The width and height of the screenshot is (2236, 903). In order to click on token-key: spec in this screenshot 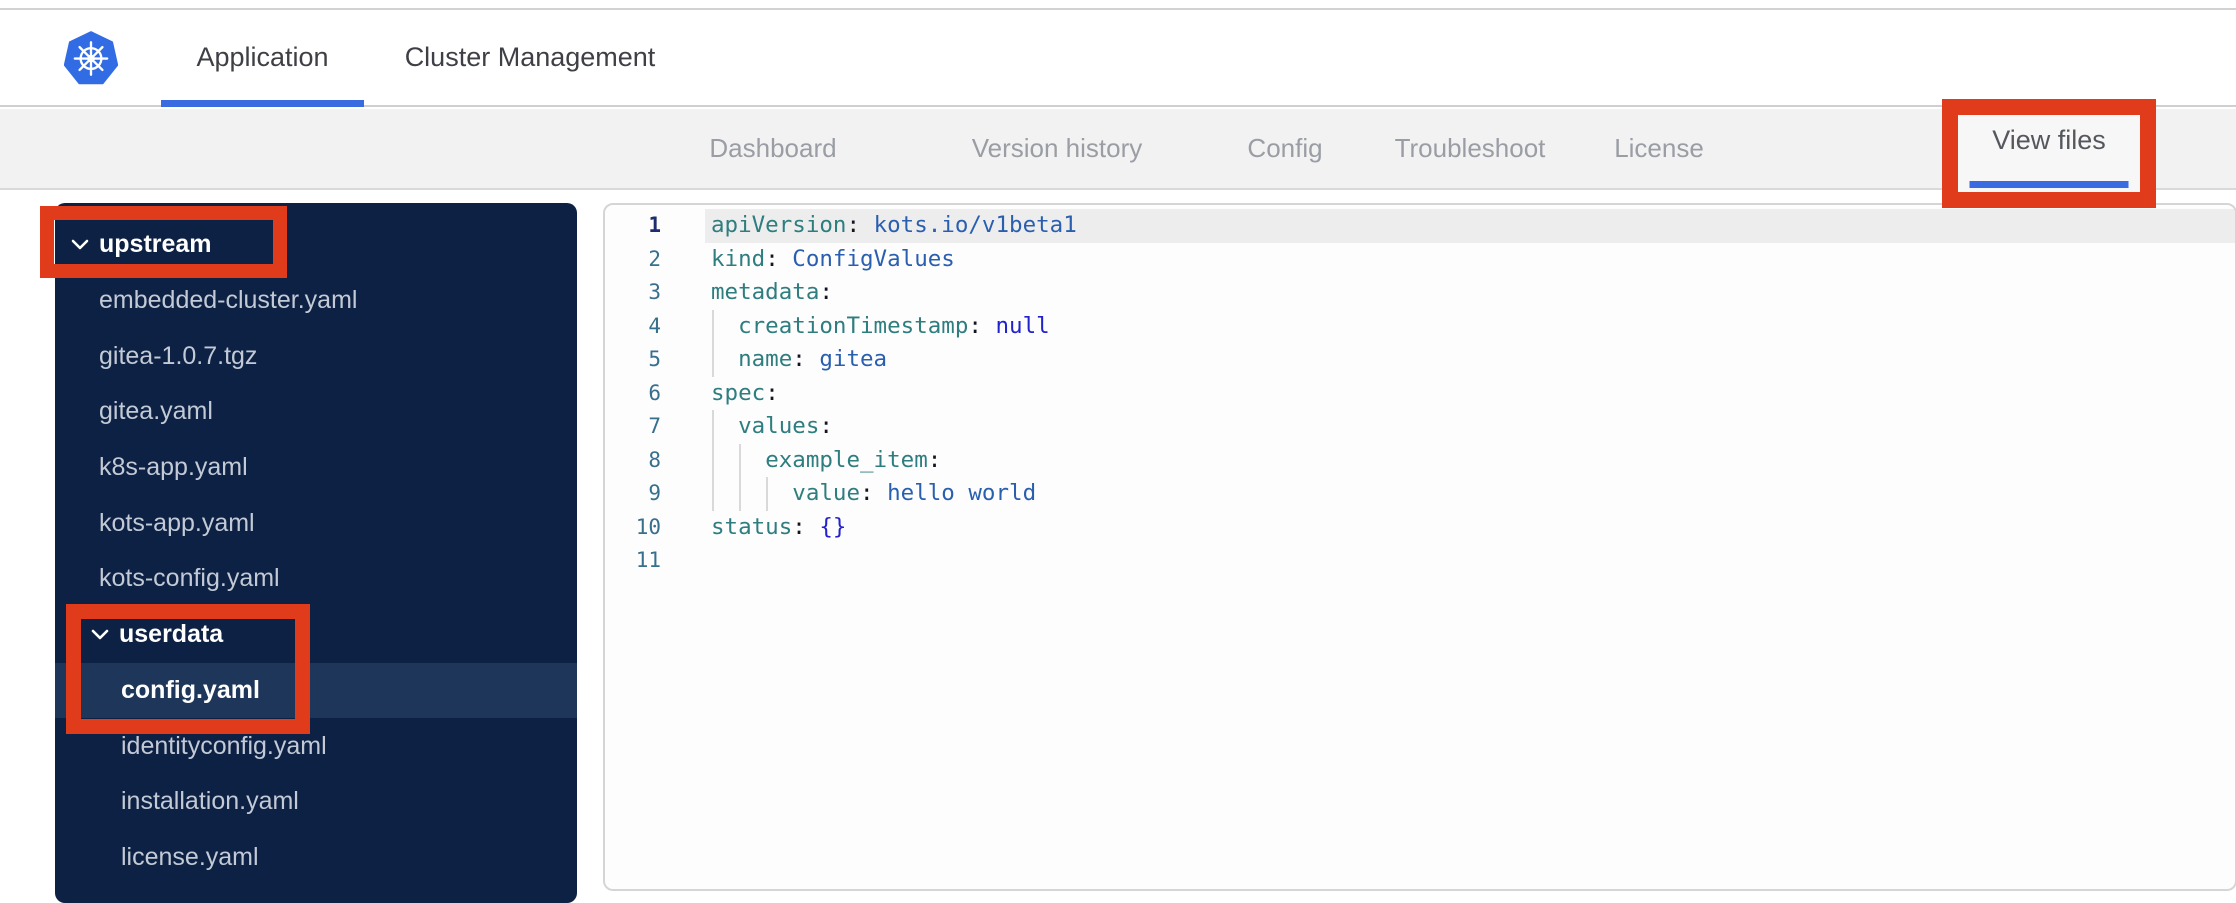, I will do `click(738, 392)`.